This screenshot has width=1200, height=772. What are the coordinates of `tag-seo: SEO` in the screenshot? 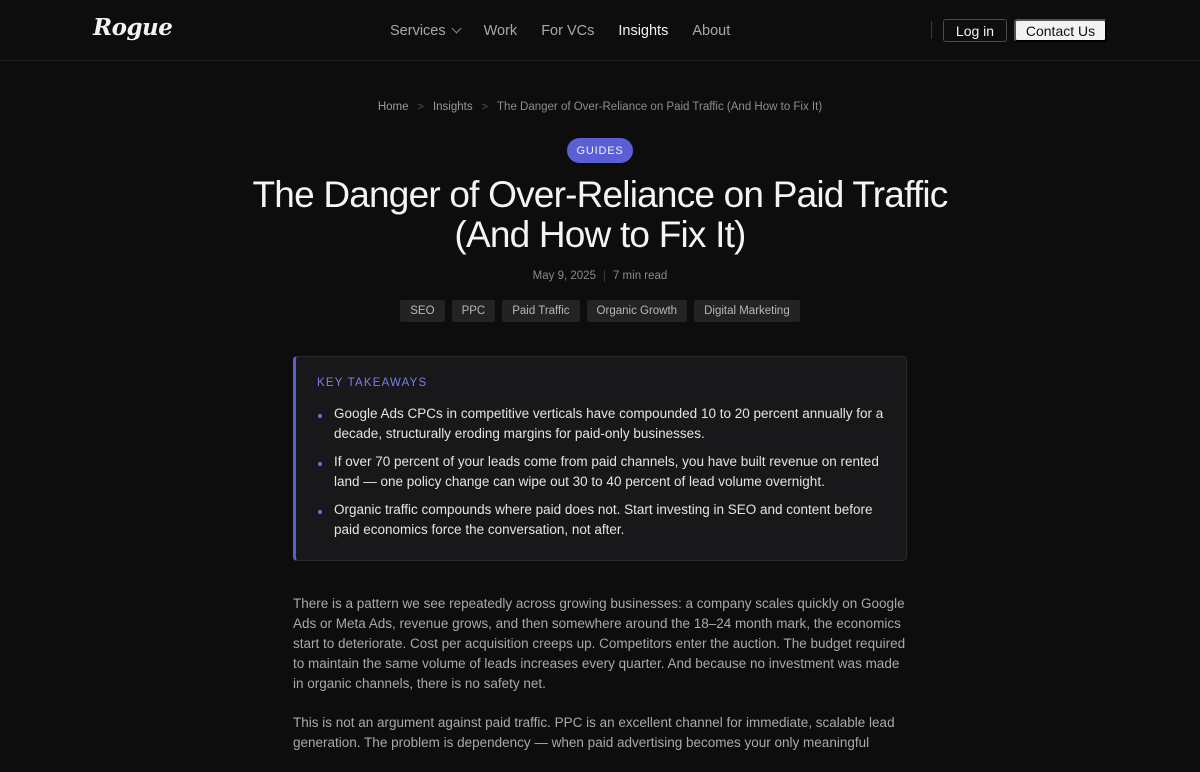 It's located at (422, 311).